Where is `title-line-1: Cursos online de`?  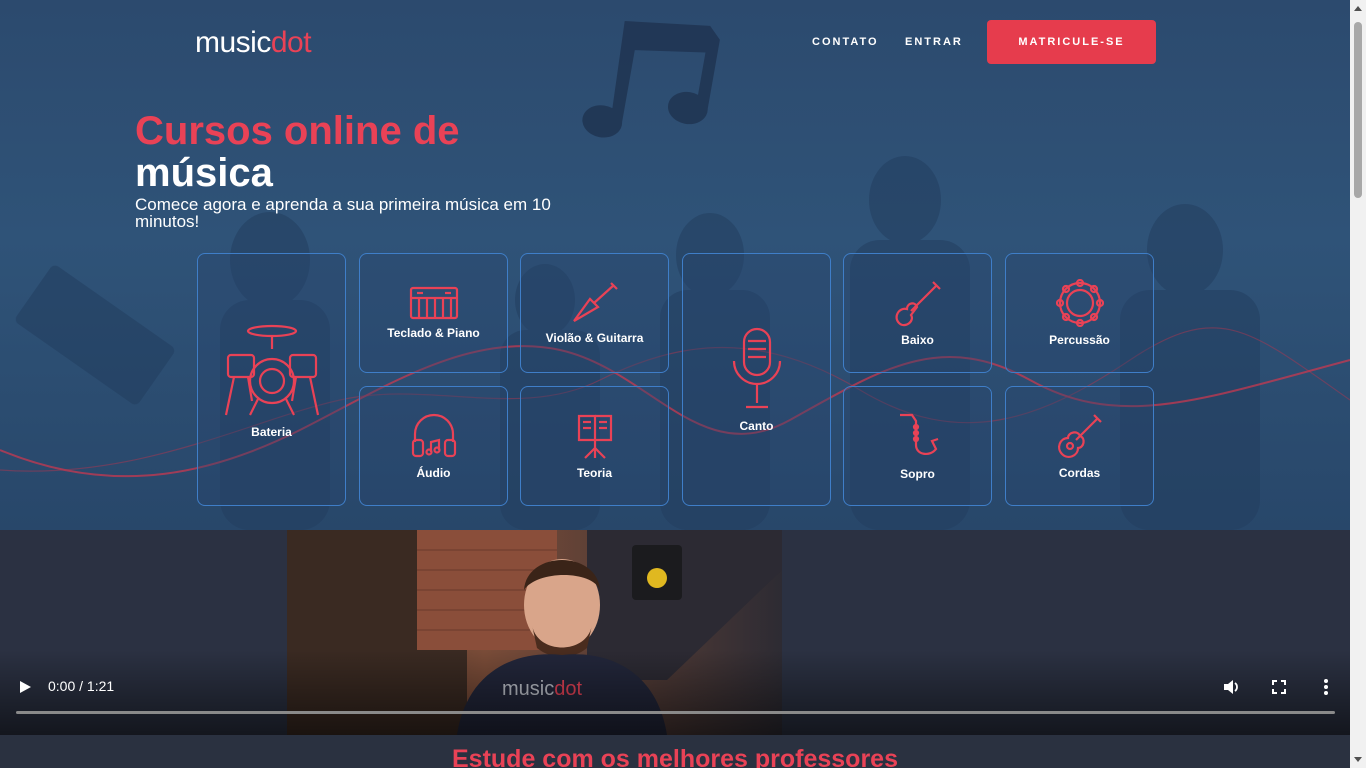 title-line-1: Cursos online de is located at coordinates (297, 131).